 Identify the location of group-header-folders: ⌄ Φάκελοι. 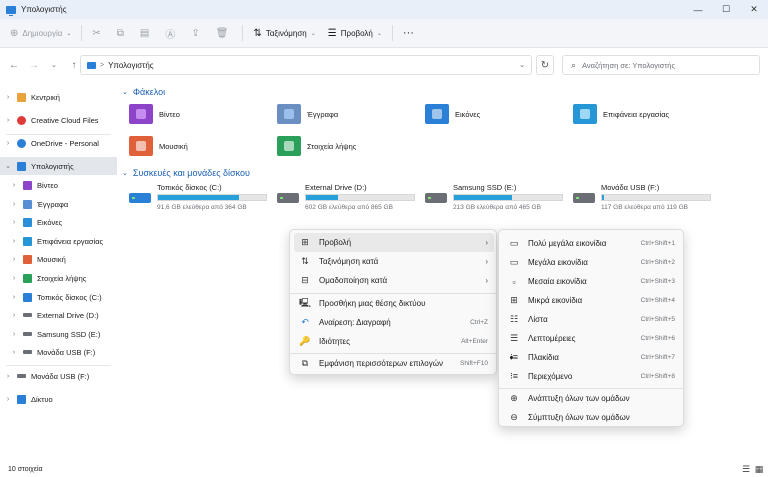
(143, 92).